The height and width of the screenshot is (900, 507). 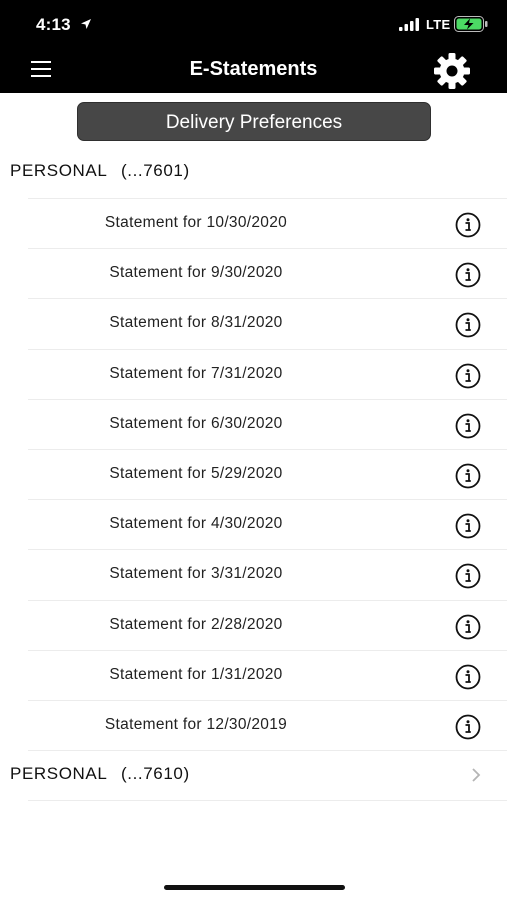 What do you see at coordinates (155, 170) in the screenshot?
I see `account-number: (...7601)` at bounding box center [155, 170].